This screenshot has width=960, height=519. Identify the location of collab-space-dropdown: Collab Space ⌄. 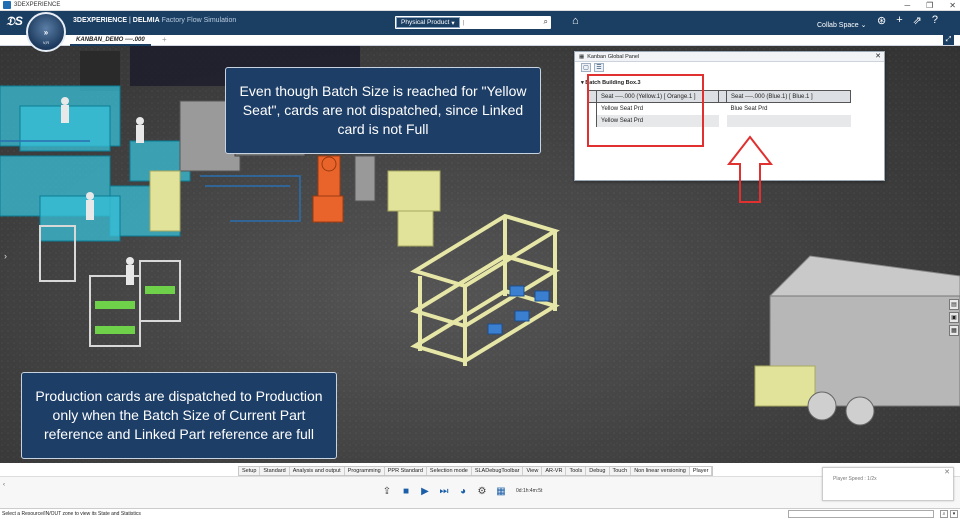
(841, 25).